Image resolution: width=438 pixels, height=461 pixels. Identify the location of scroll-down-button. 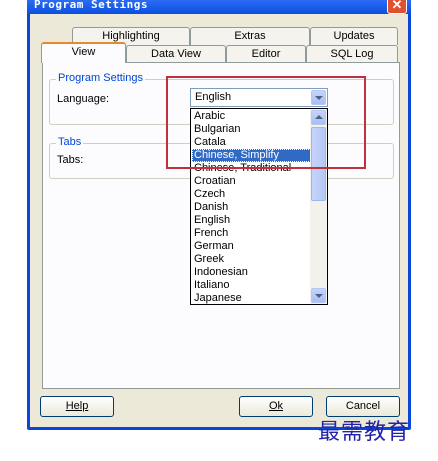
(318, 295).